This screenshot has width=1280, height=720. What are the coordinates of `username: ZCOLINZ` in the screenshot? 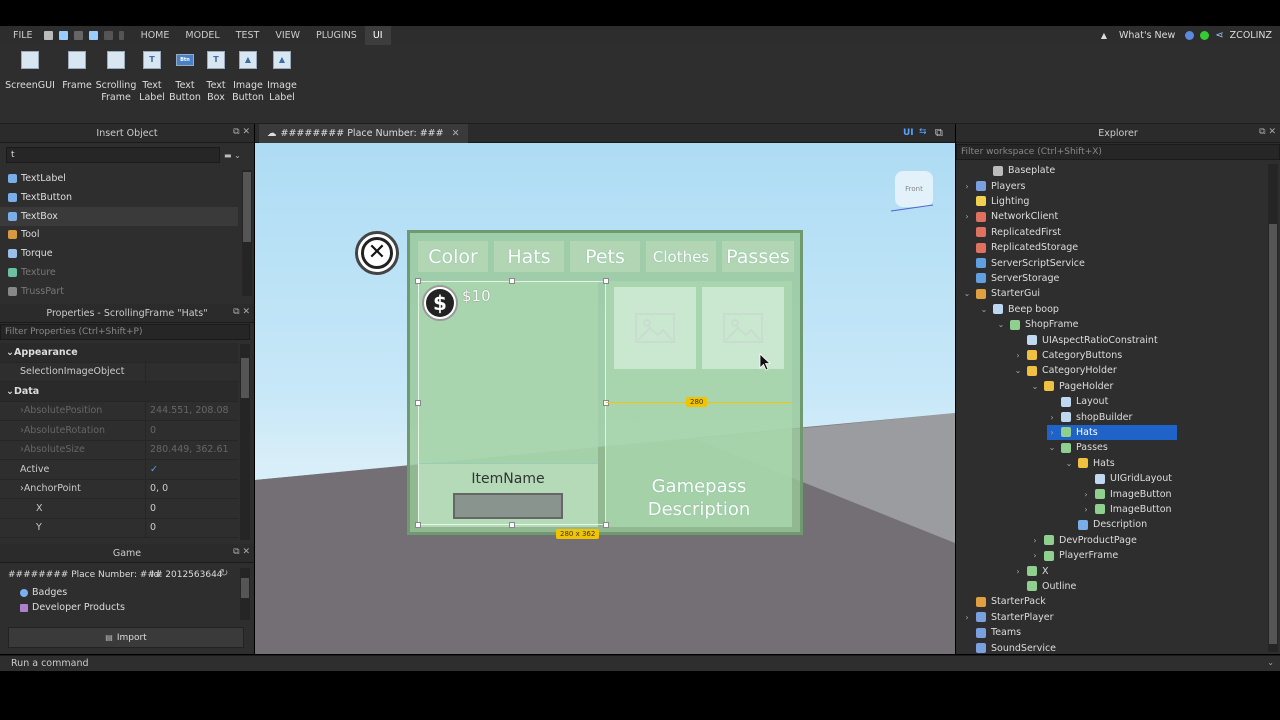 It's located at (1251, 35).